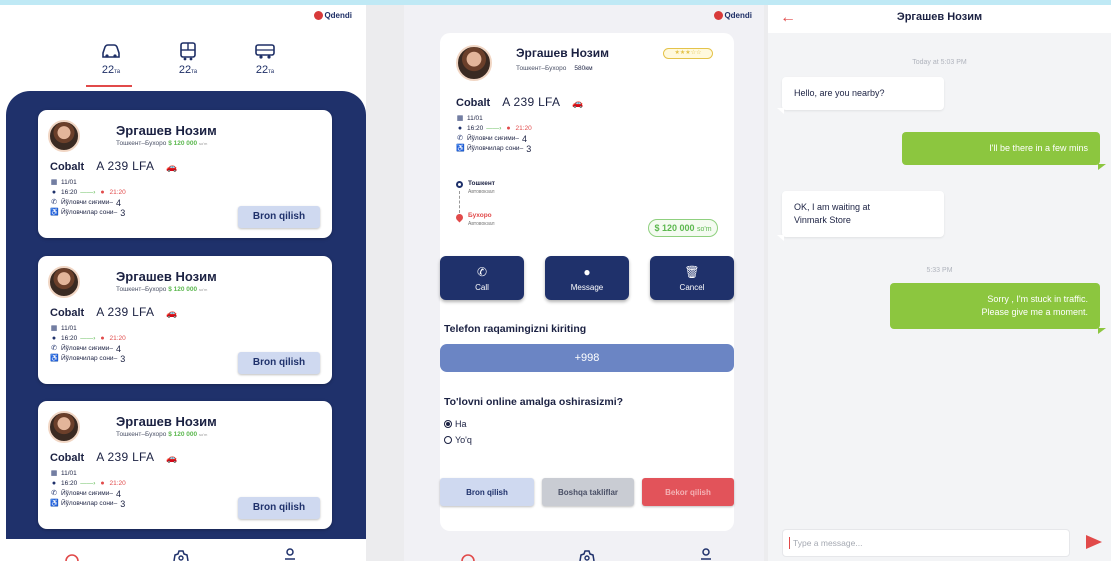 This screenshot has width=1111, height=561. What do you see at coordinates (587, 271) in the screenshot?
I see `message-icon: ●` at bounding box center [587, 271].